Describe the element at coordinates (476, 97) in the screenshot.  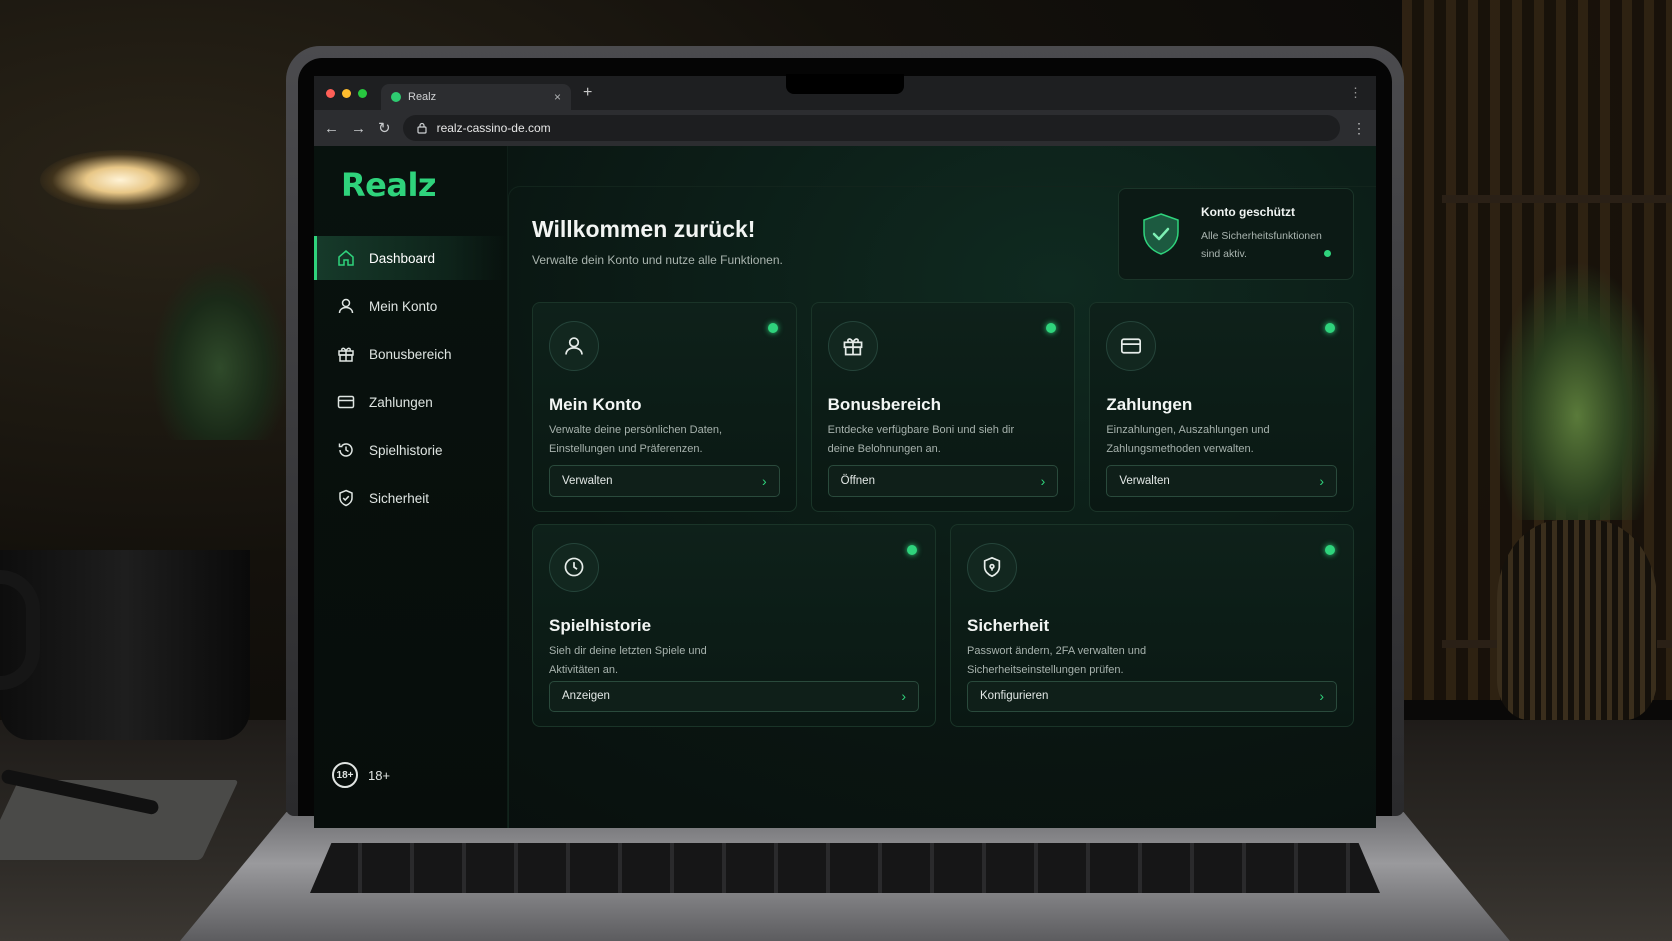
I see `browser-tab: Realz ×` at that location.